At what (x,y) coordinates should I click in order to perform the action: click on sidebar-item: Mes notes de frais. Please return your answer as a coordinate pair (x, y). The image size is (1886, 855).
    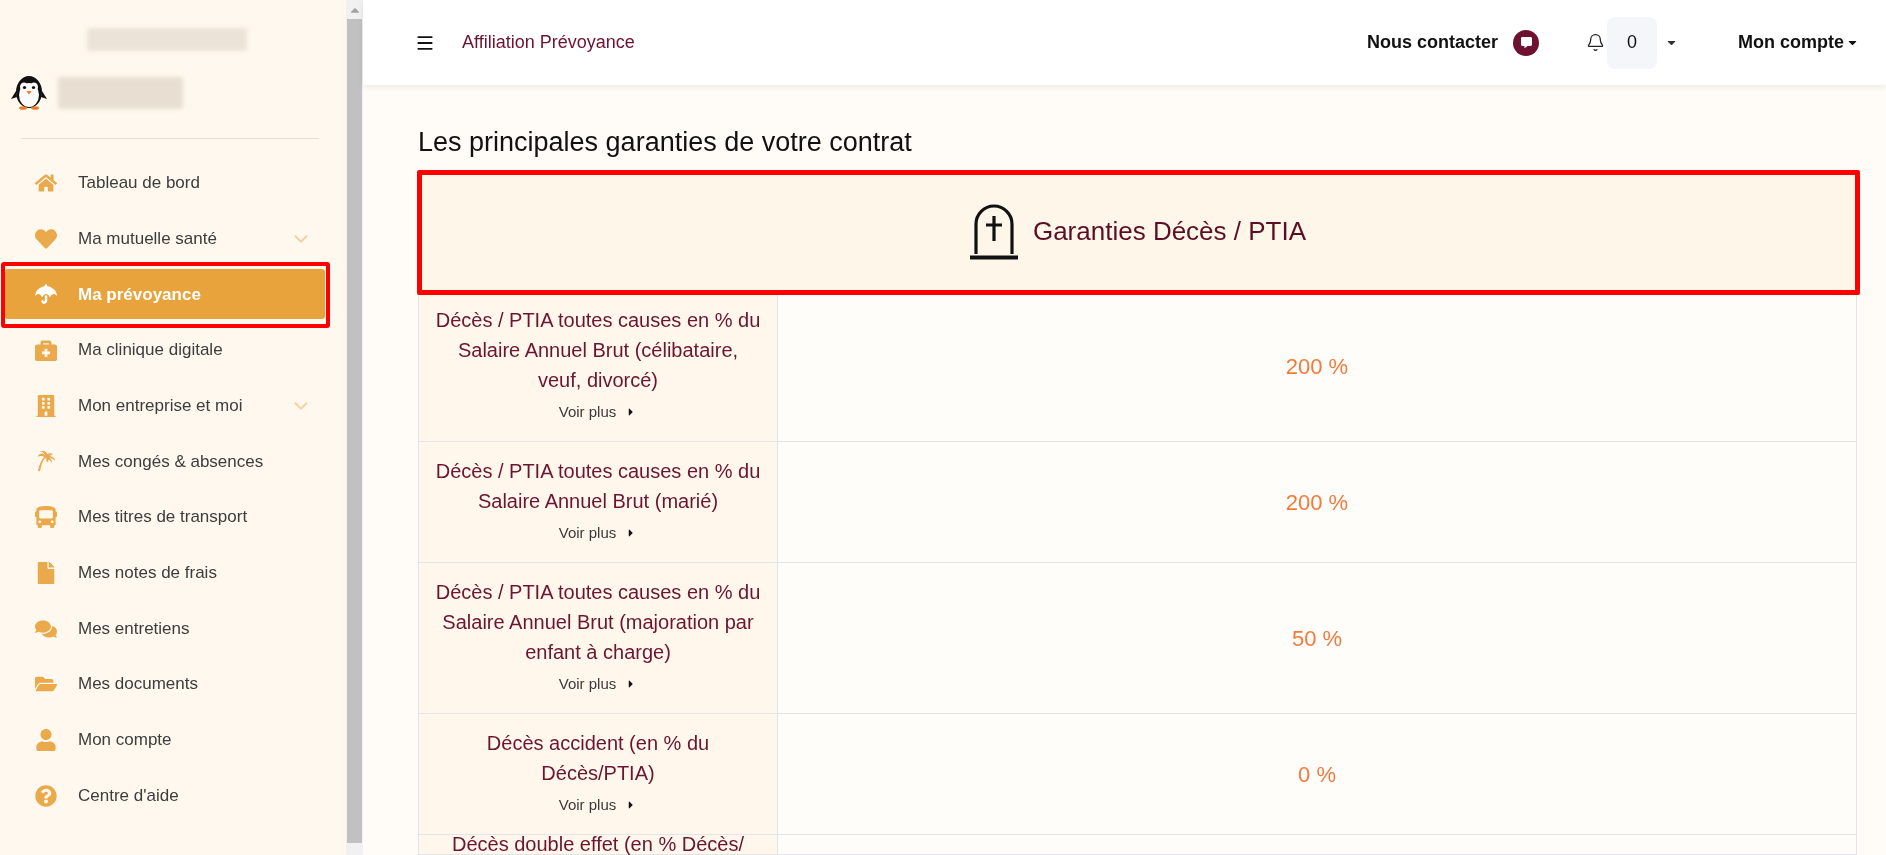
    Looking at the image, I should click on (165, 572).